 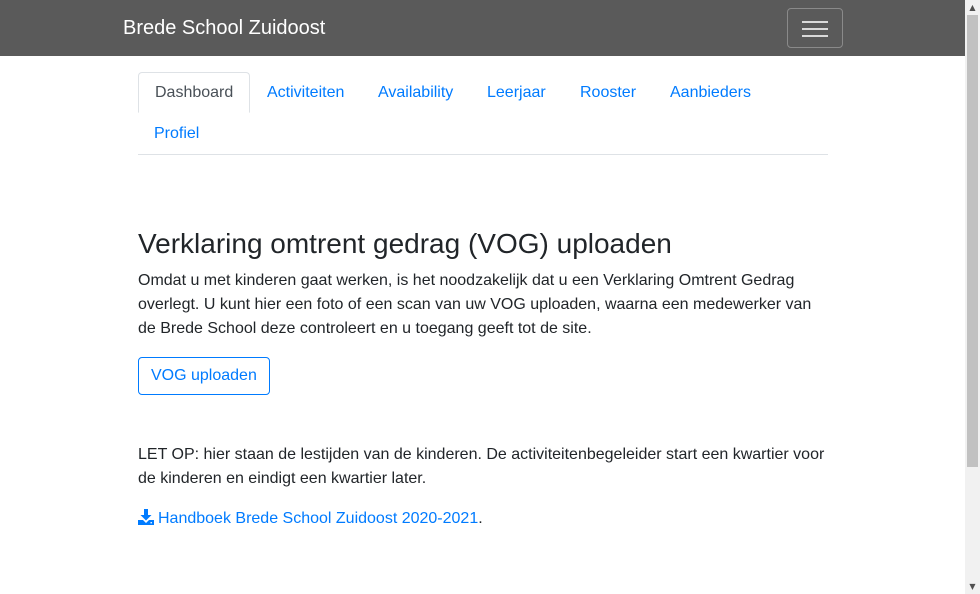 I want to click on navbar-brand: Brede School Zuidoost, so click(x=224, y=28).